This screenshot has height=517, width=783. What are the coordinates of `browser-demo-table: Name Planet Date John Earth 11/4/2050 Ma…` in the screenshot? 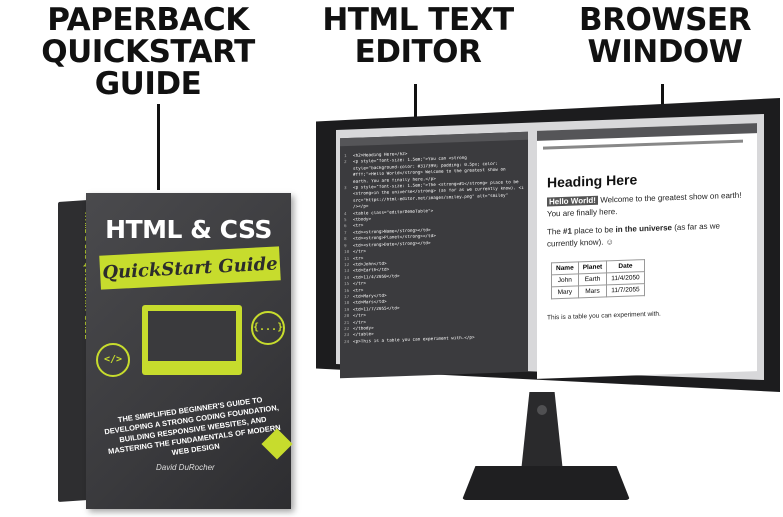 It's located at (598, 279).